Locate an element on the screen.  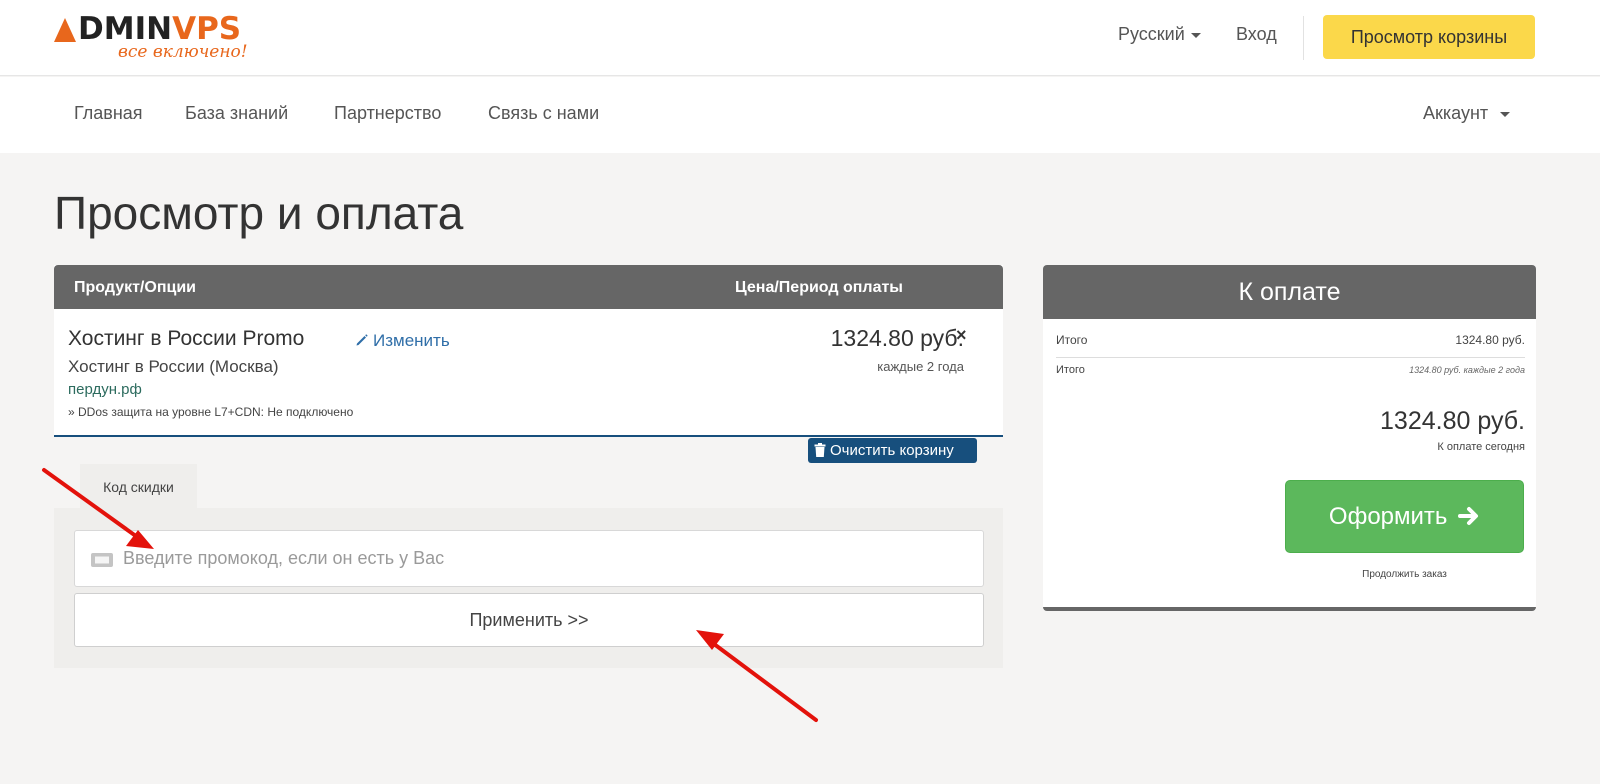
recurring-line: Итого 1324.80 руб. каждые 2 года is located at coordinates (1290, 370).